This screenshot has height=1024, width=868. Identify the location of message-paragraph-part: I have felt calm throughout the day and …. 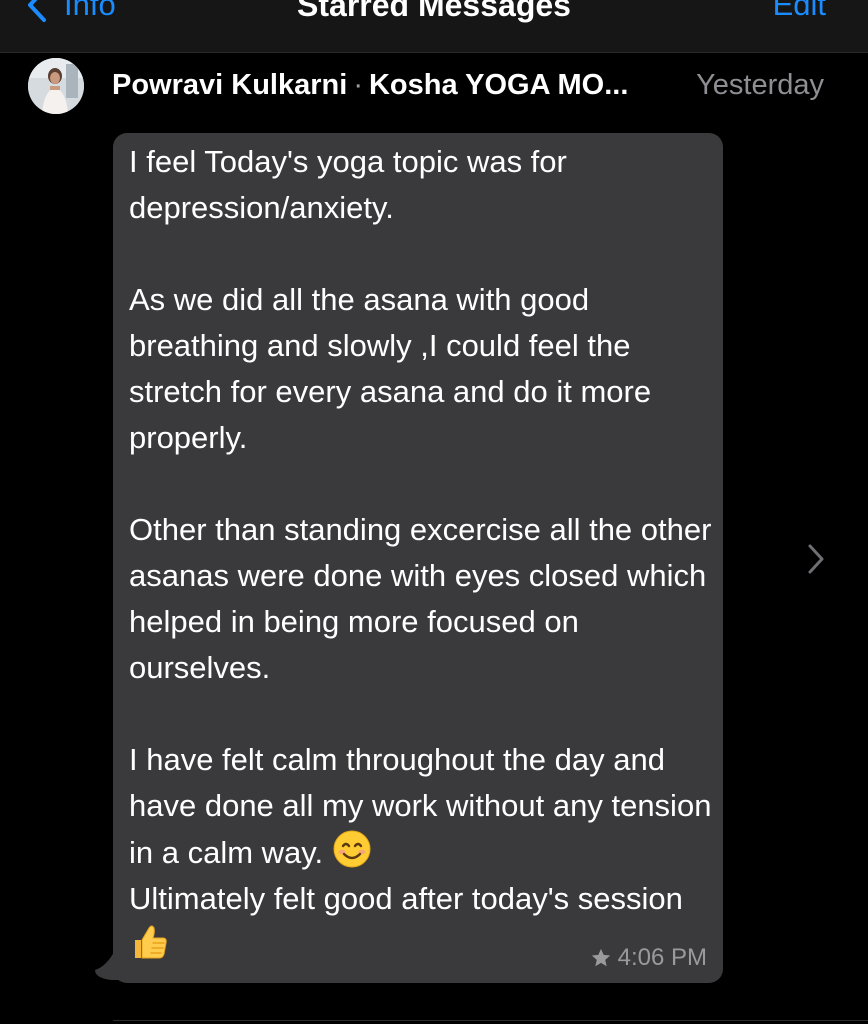
(420, 806).